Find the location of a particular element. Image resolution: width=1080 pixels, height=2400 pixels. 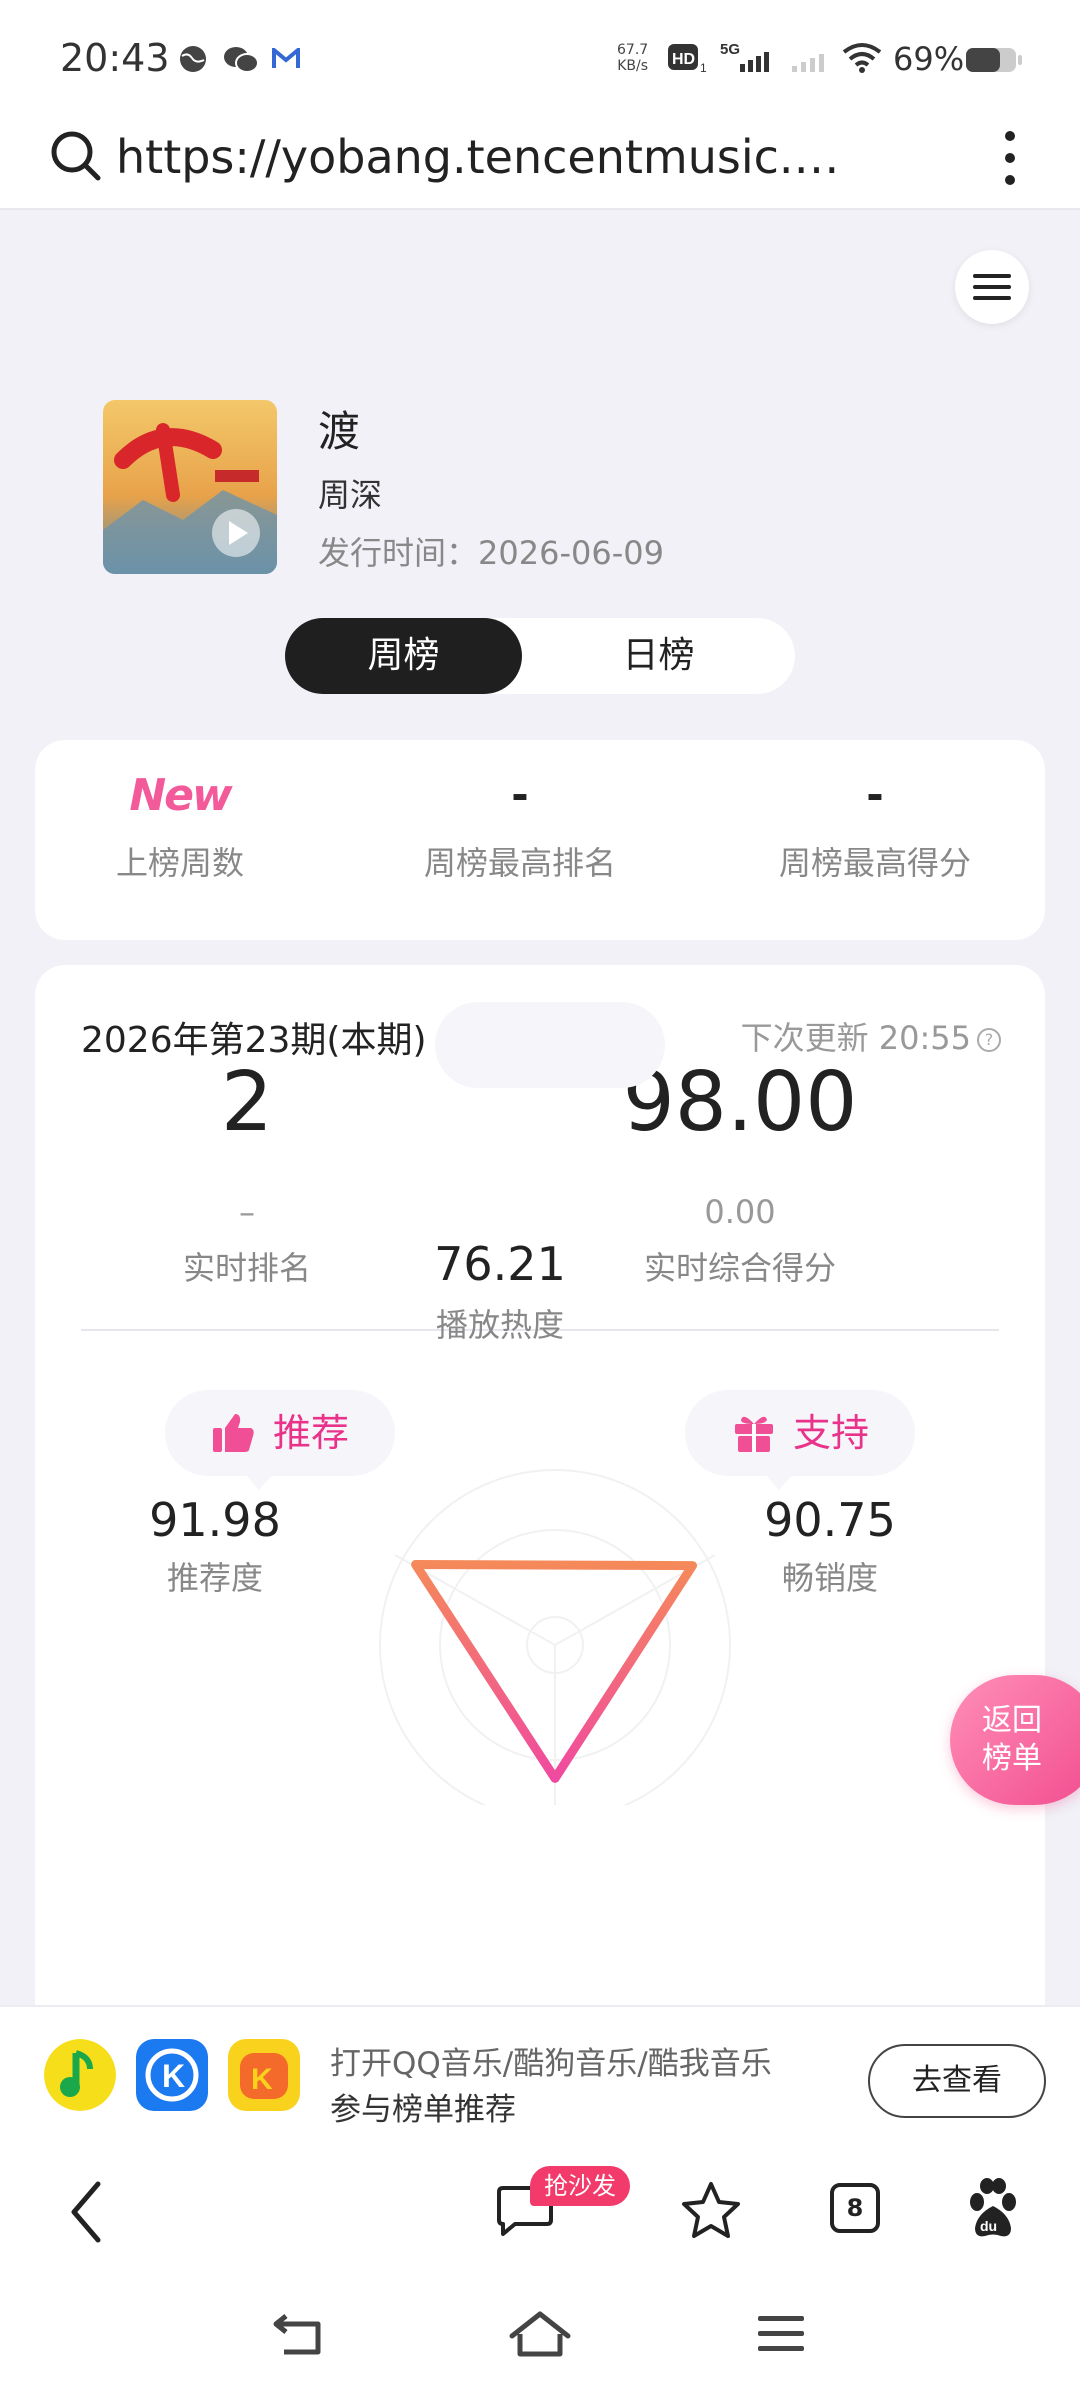

svg-text: 5G is located at coordinates (730, 49).